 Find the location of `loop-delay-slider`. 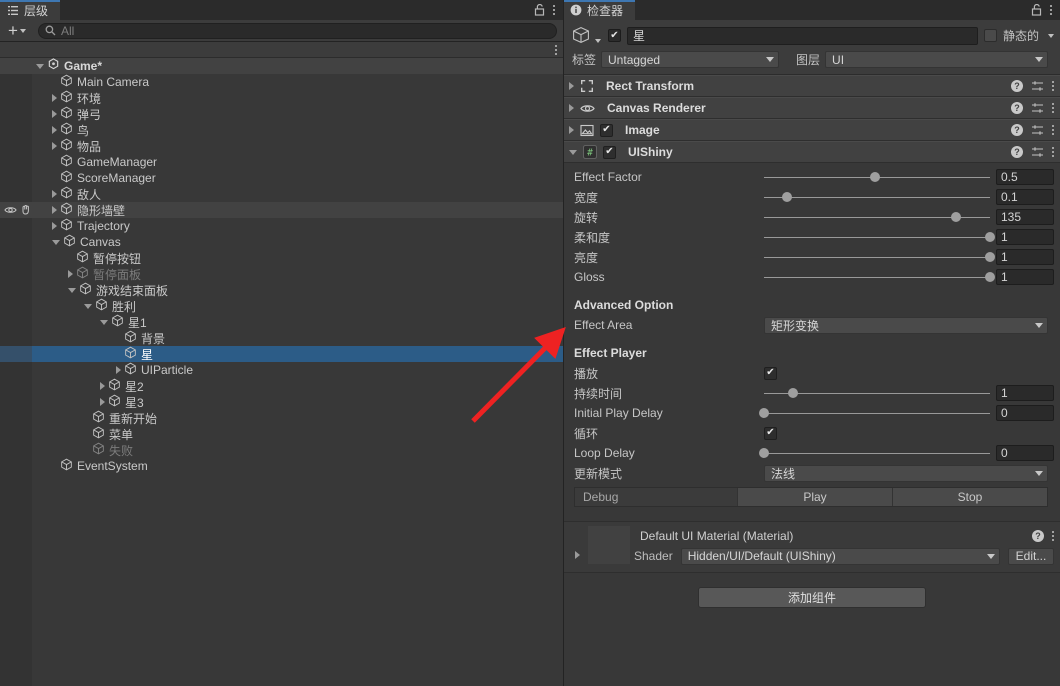

loop-delay-slider is located at coordinates (874, 453).